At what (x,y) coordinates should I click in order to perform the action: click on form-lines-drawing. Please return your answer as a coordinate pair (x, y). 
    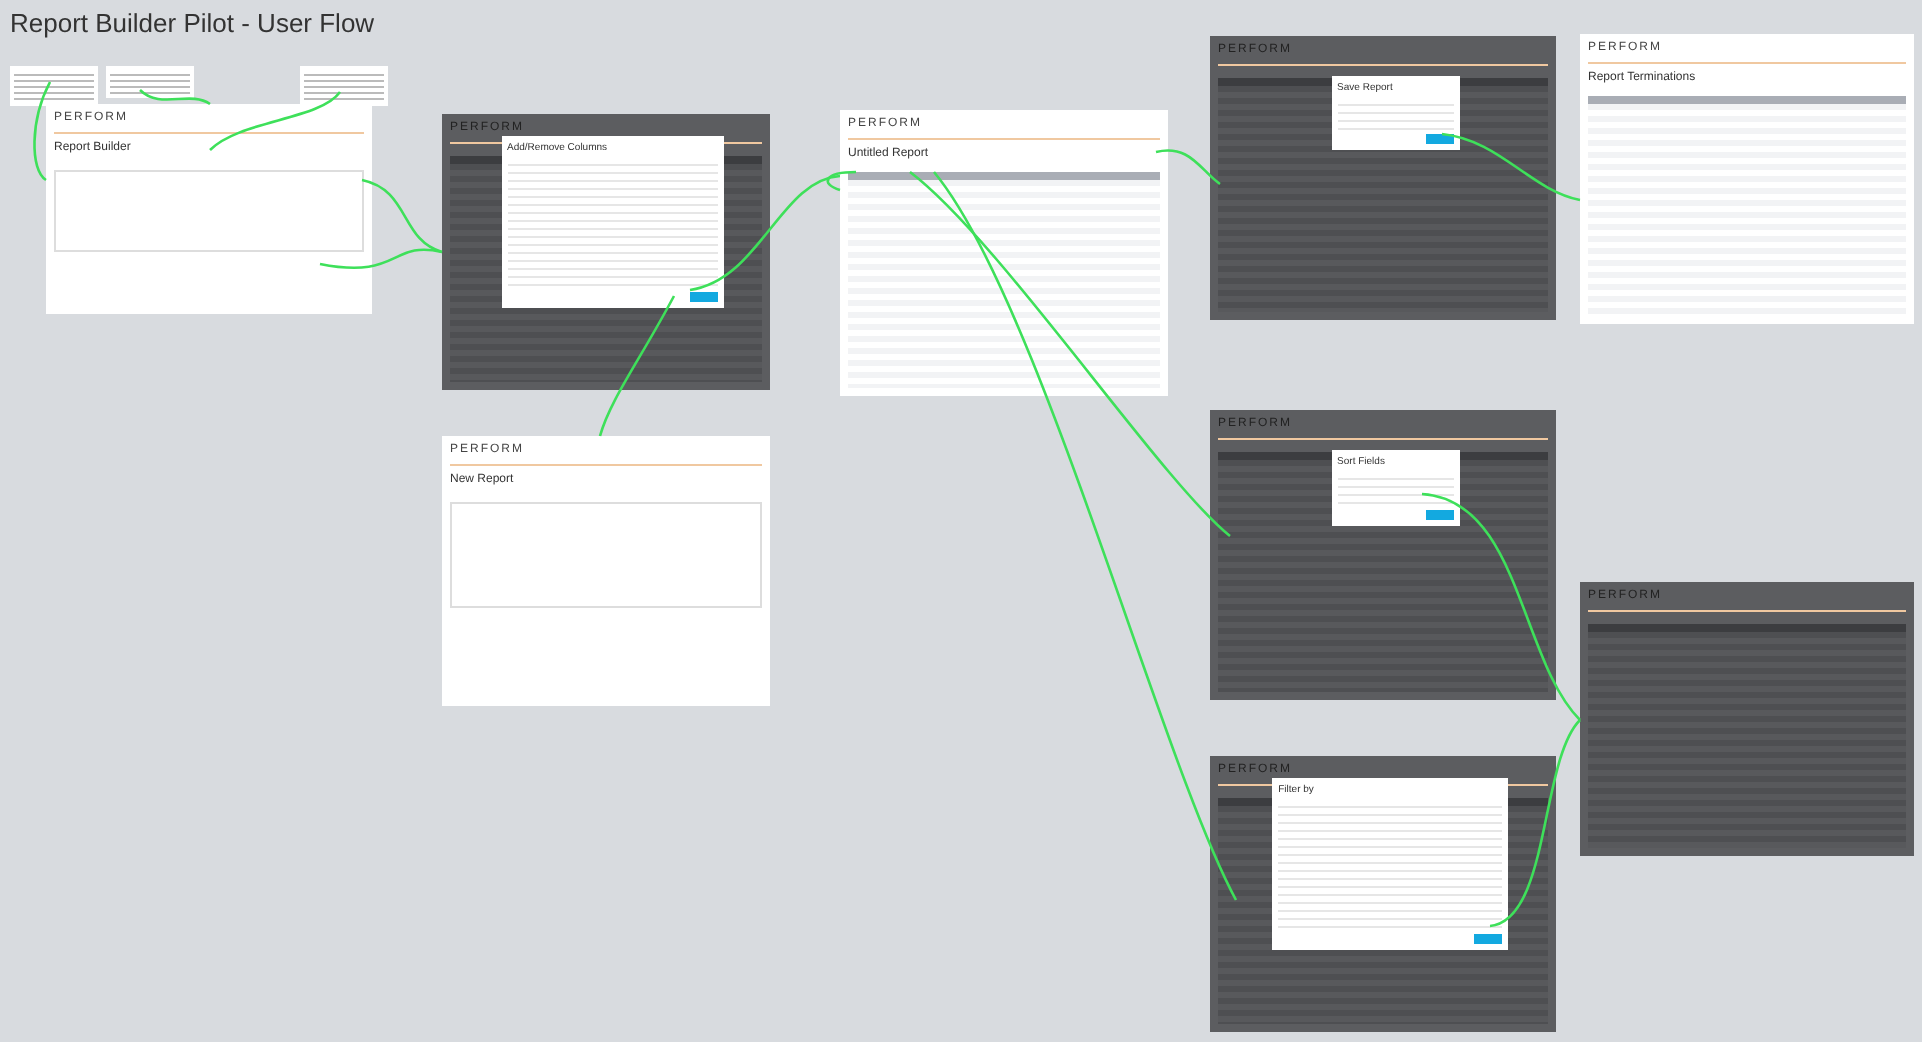
    Looking at the image, I should click on (1395, 489).